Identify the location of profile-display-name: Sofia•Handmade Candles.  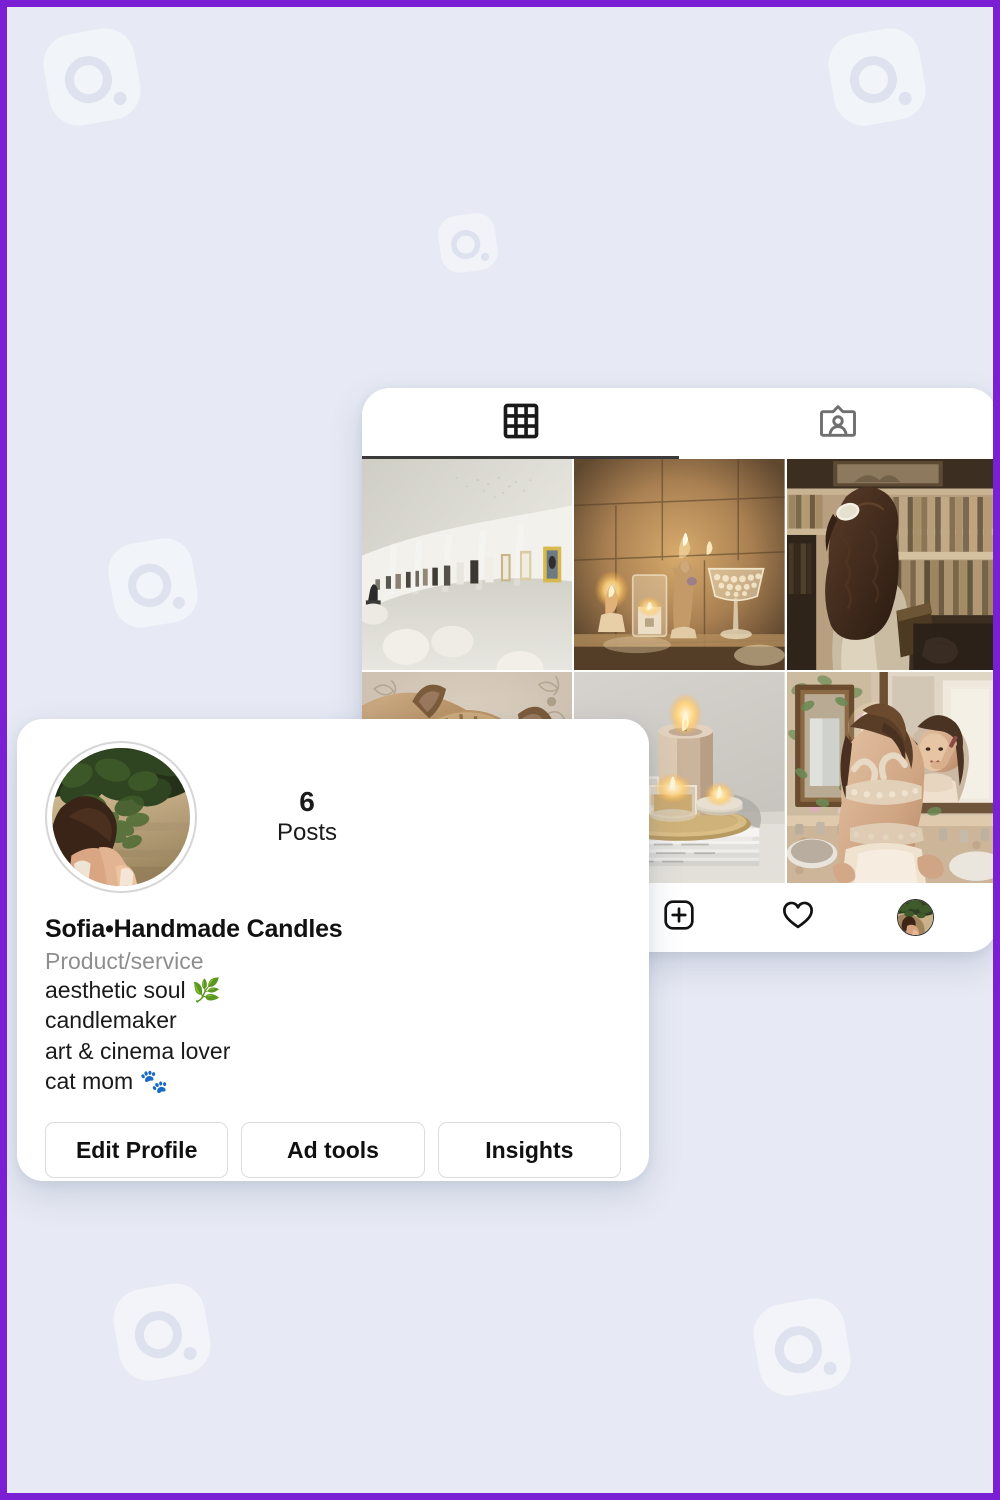
(194, 929).